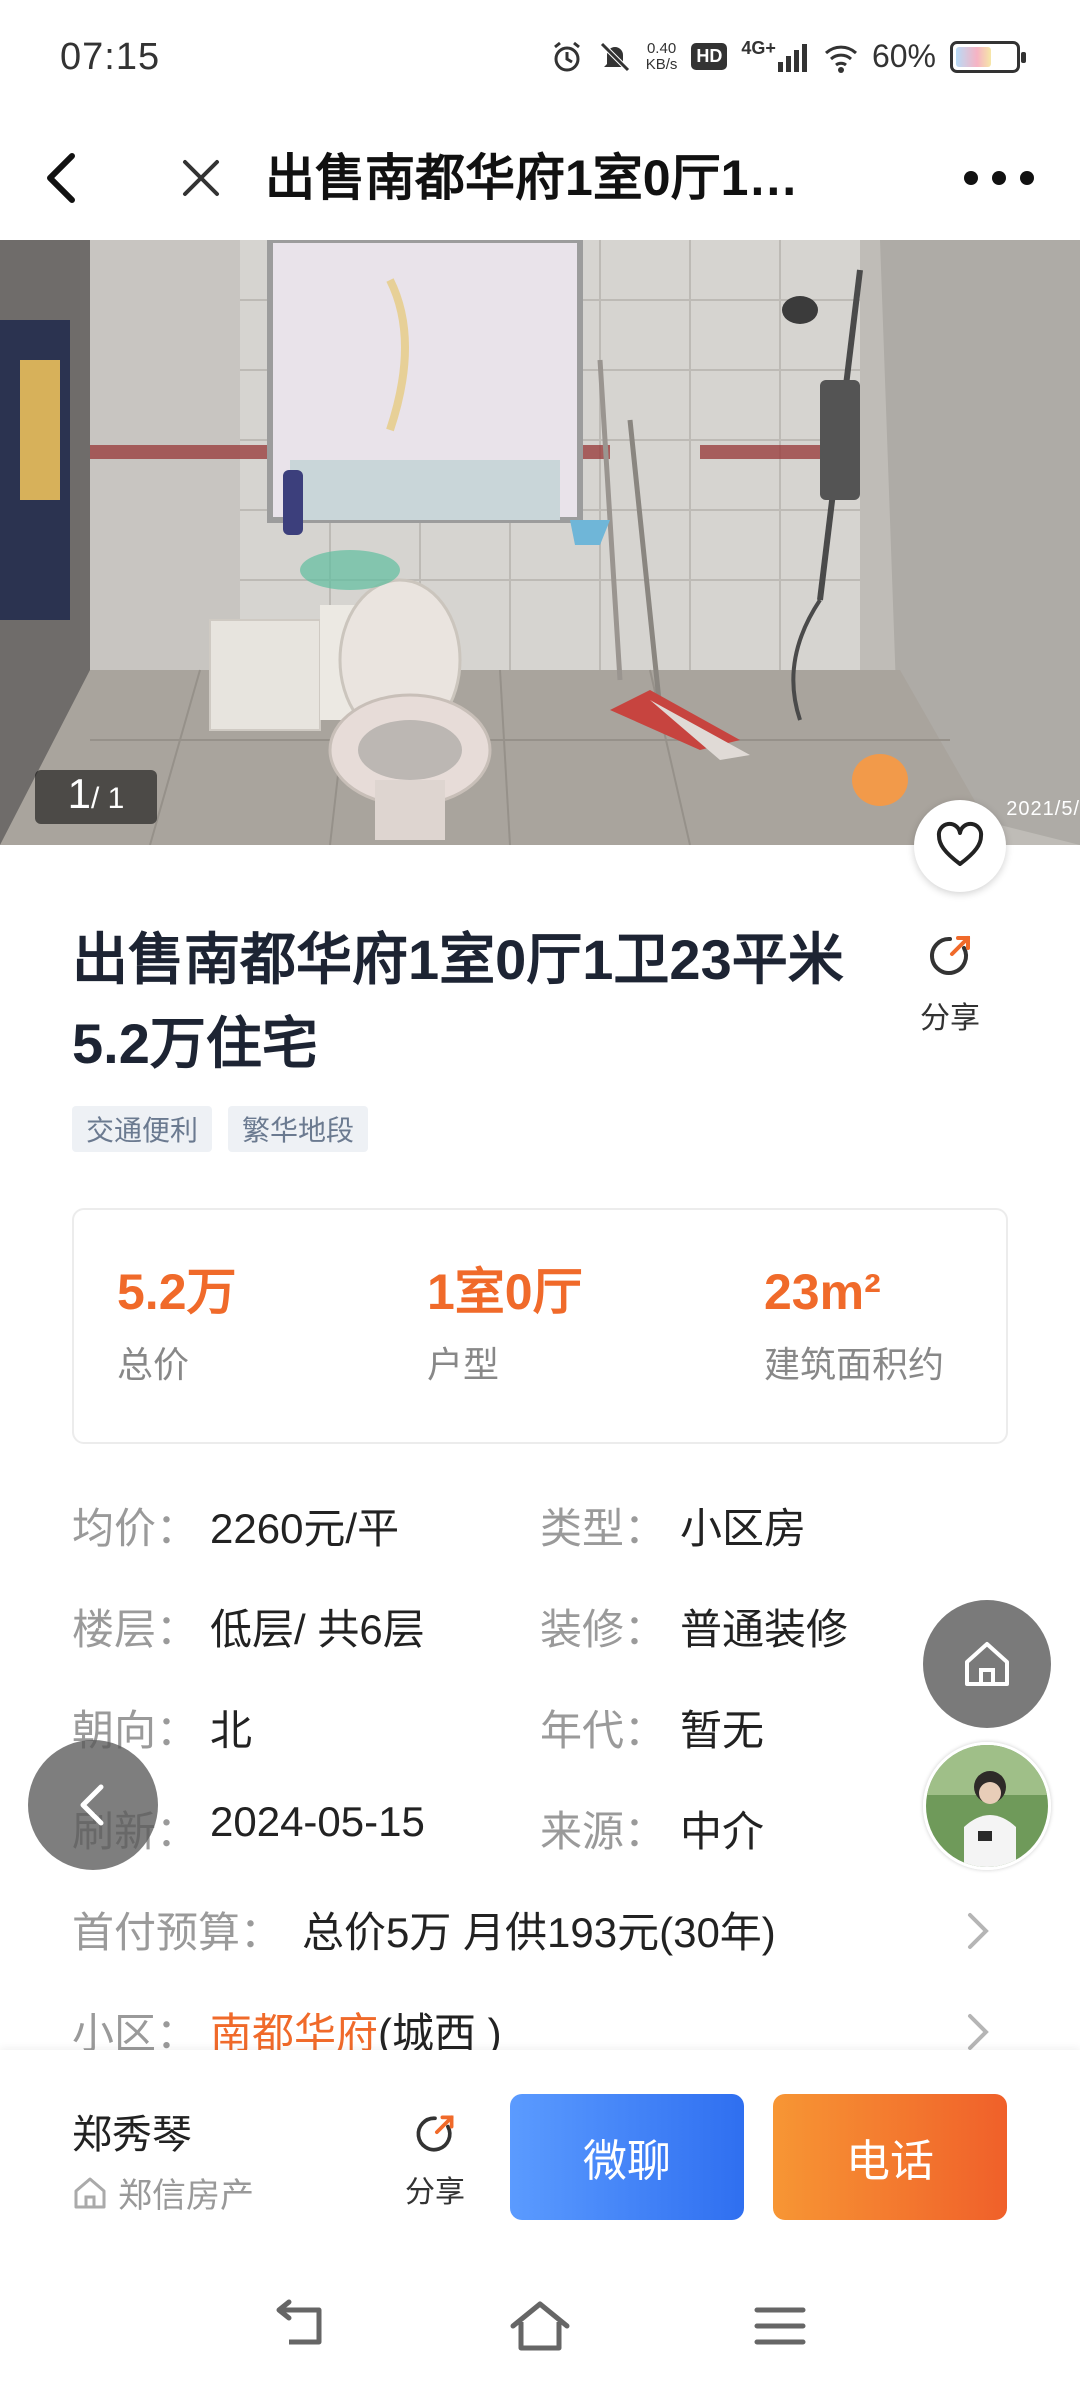 Image resolution: width=1080 pixels, height=2388 pixels. What do you see at coordinates (110, 57) in the screenshot?
I see `status-time: 07:15` at bounding box center [110, 57].